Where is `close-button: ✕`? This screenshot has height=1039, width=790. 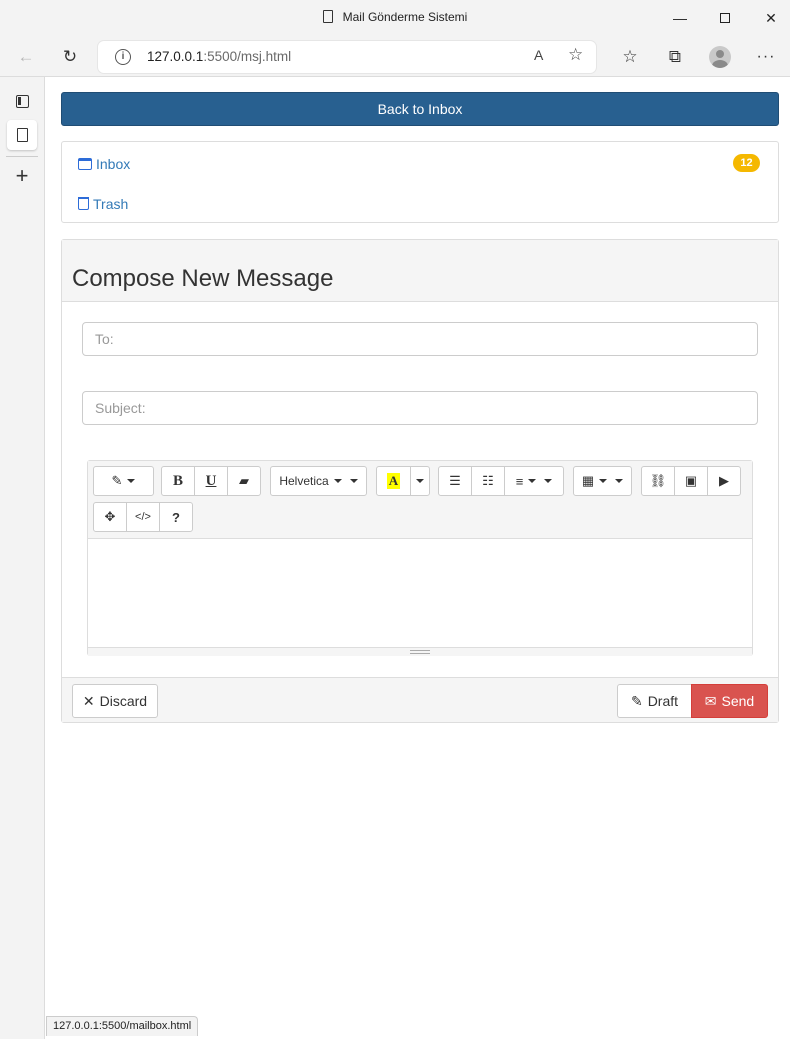
close-button: ✕ is located at coordinates (771, 18).